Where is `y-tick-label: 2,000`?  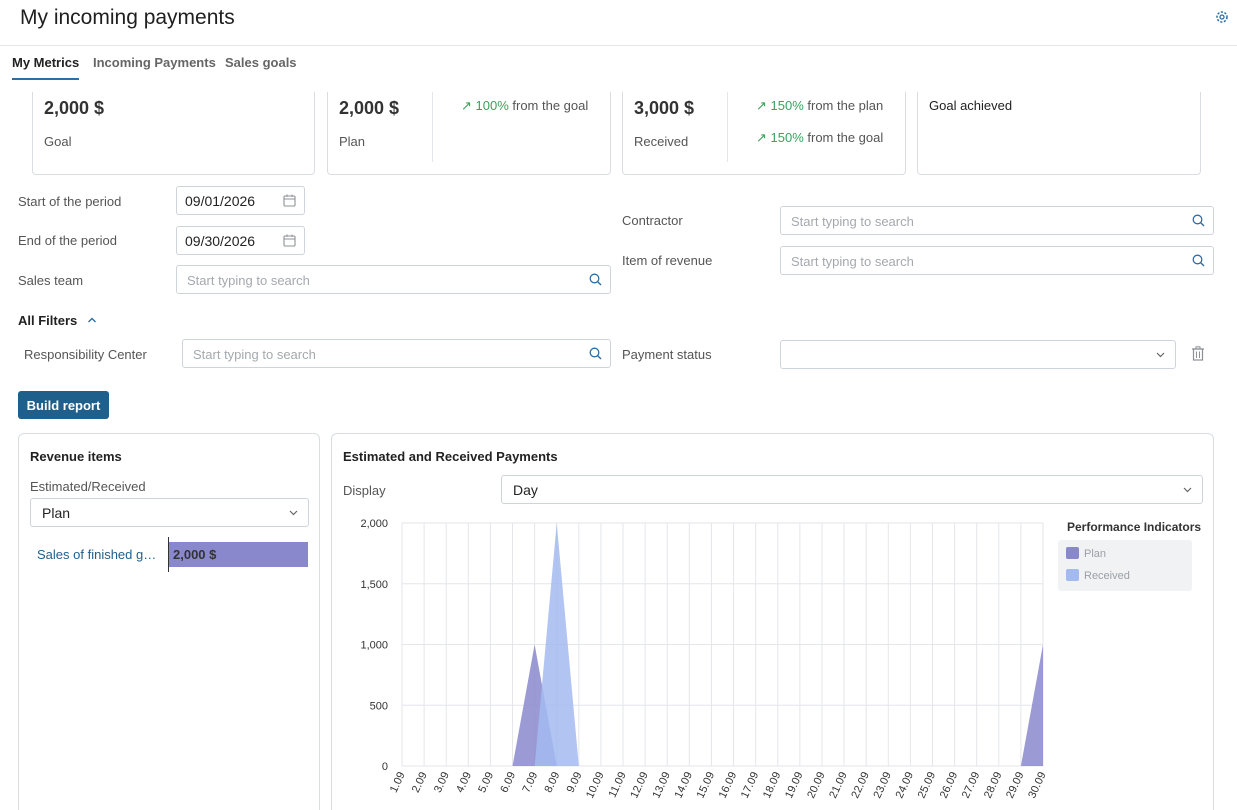 y-tick-label: 2,000 is located at coordinates (374, 524).